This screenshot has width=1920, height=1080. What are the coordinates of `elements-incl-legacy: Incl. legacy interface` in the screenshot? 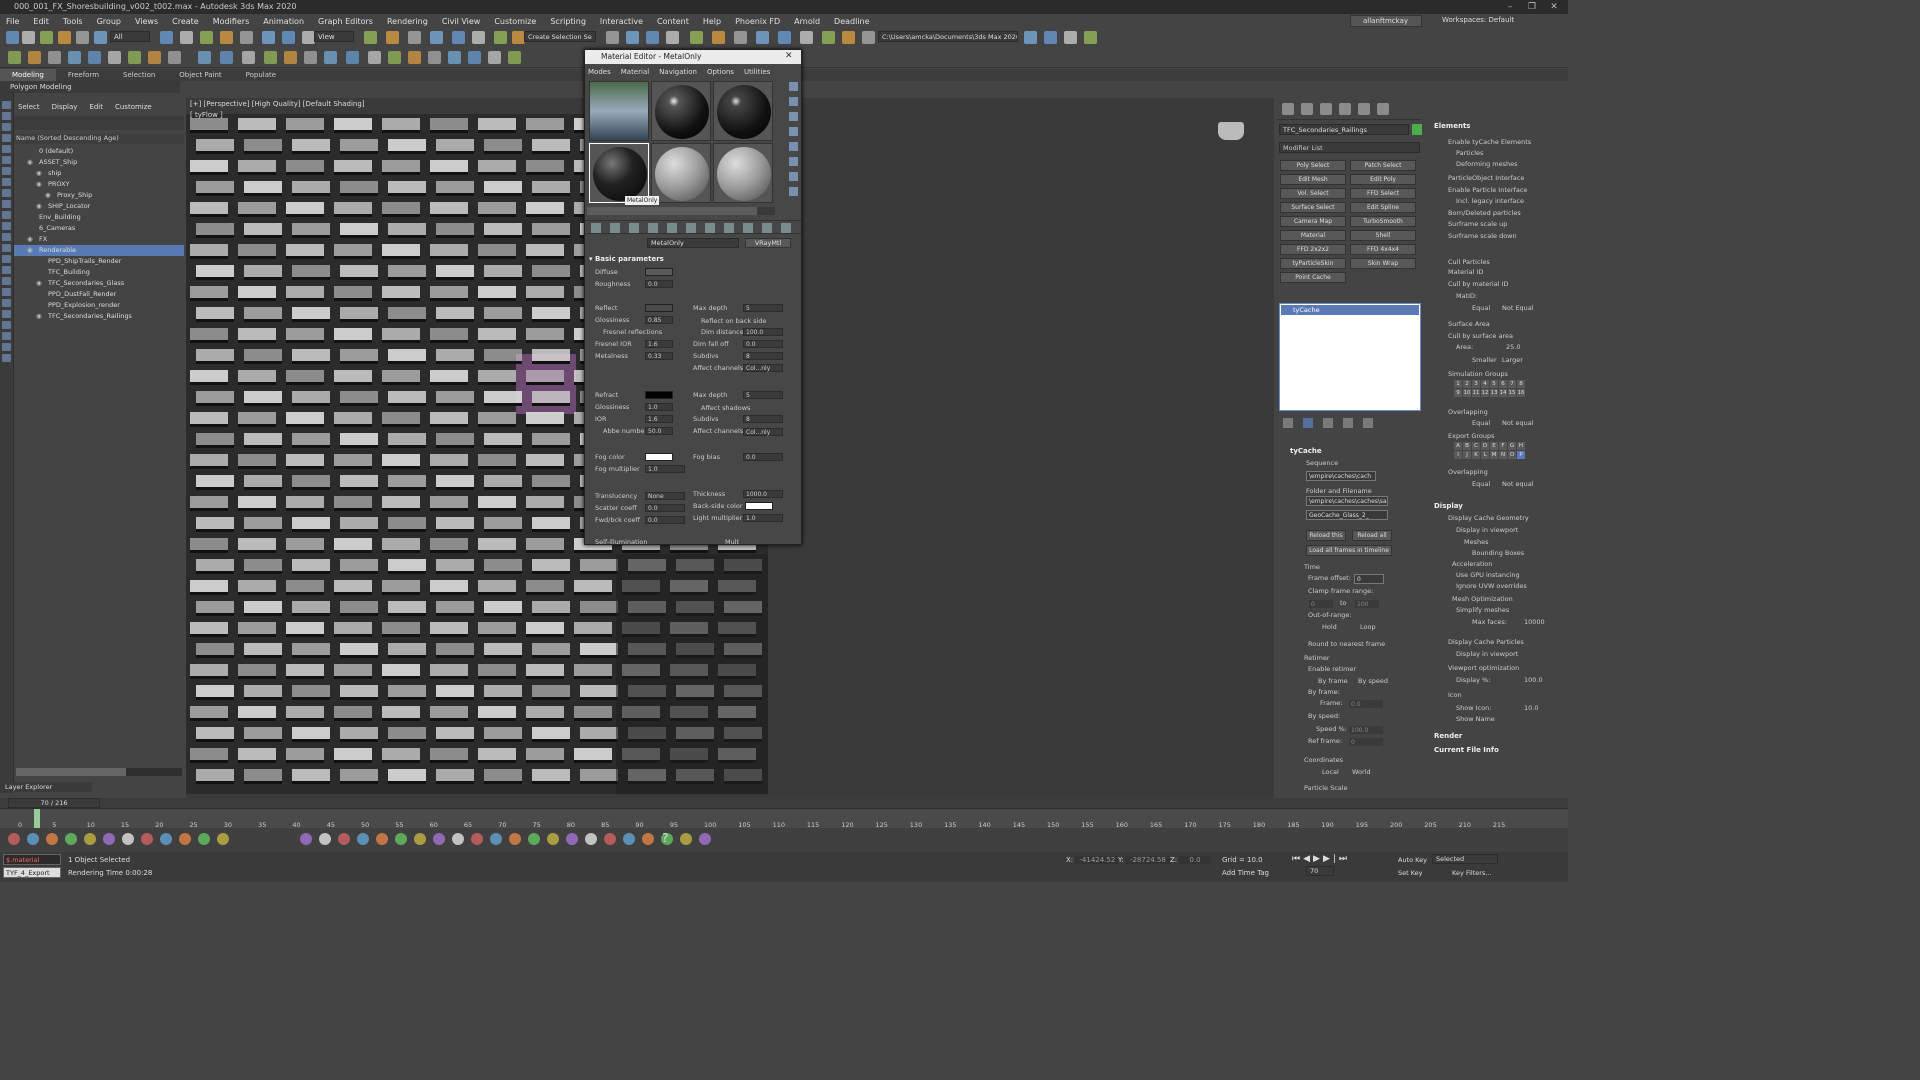 It's located at (1490, 201).